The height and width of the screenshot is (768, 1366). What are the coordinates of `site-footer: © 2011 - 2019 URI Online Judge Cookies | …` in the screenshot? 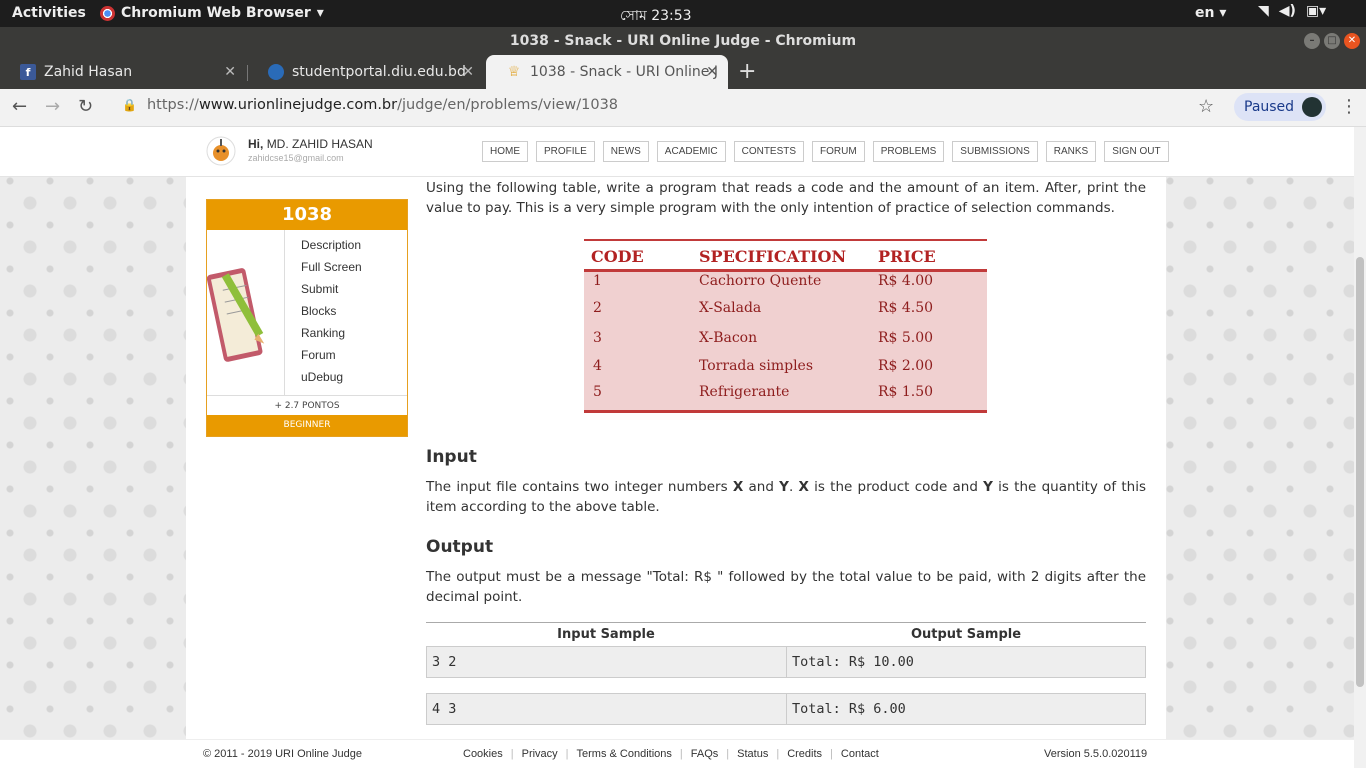 It's located at (677, 753).